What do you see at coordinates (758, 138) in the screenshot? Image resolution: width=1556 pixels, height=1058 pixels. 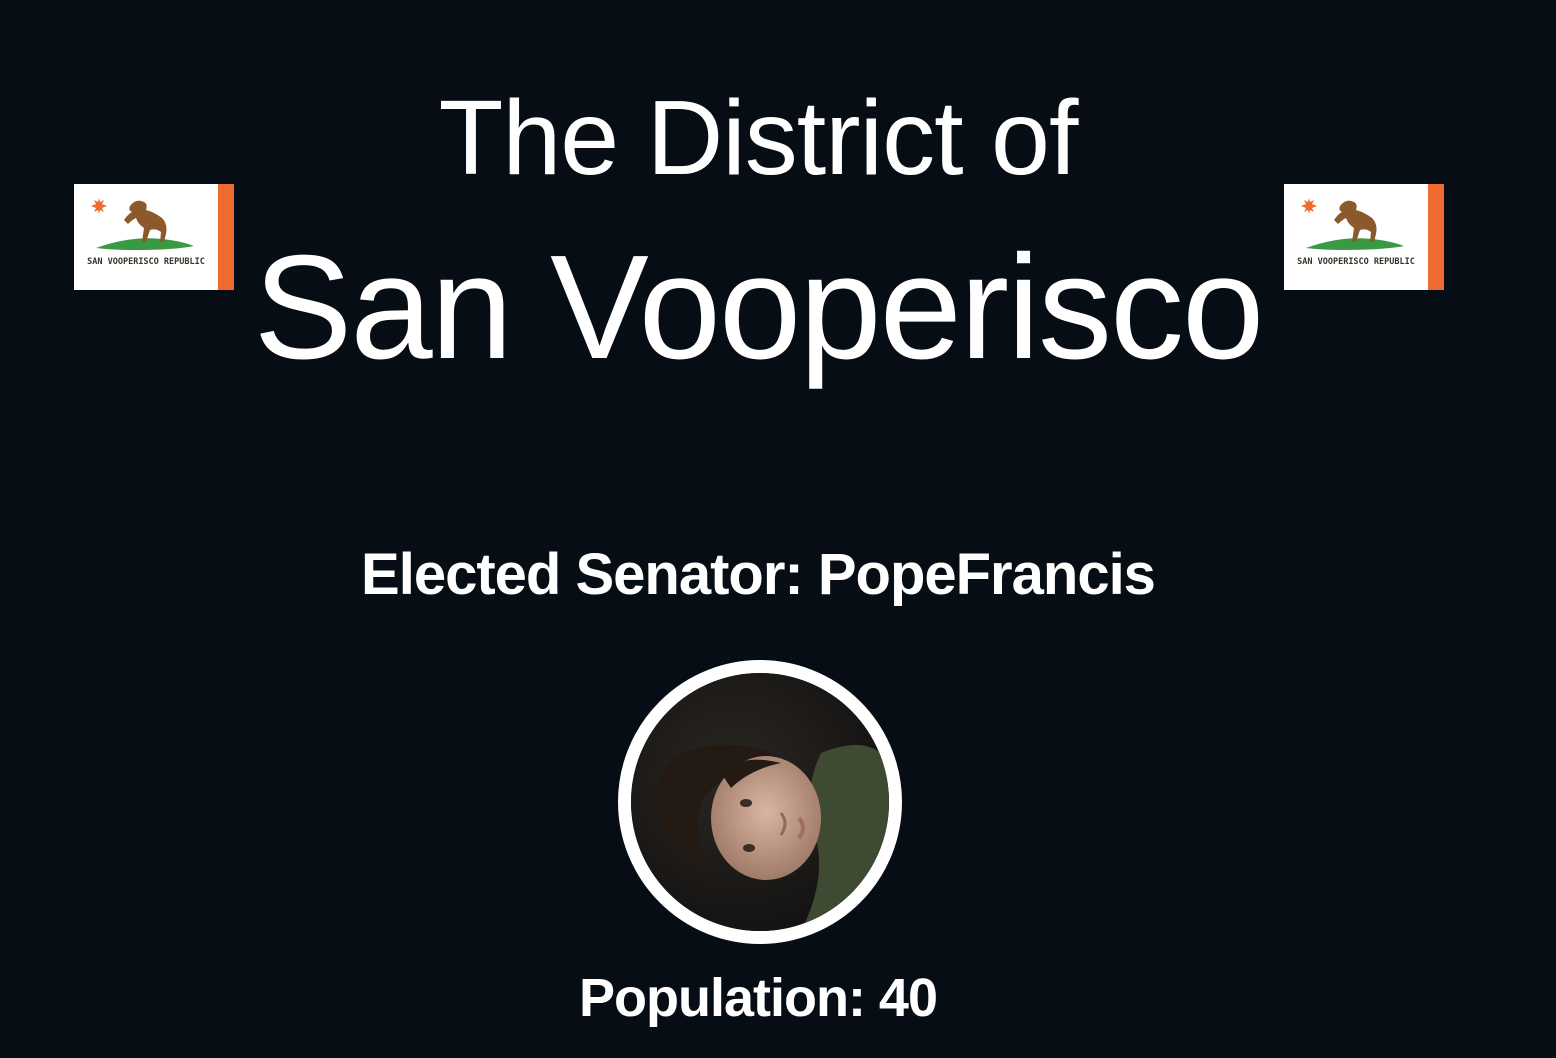 I see `district-title-line1: The District of` at bounding box center [758, 138].